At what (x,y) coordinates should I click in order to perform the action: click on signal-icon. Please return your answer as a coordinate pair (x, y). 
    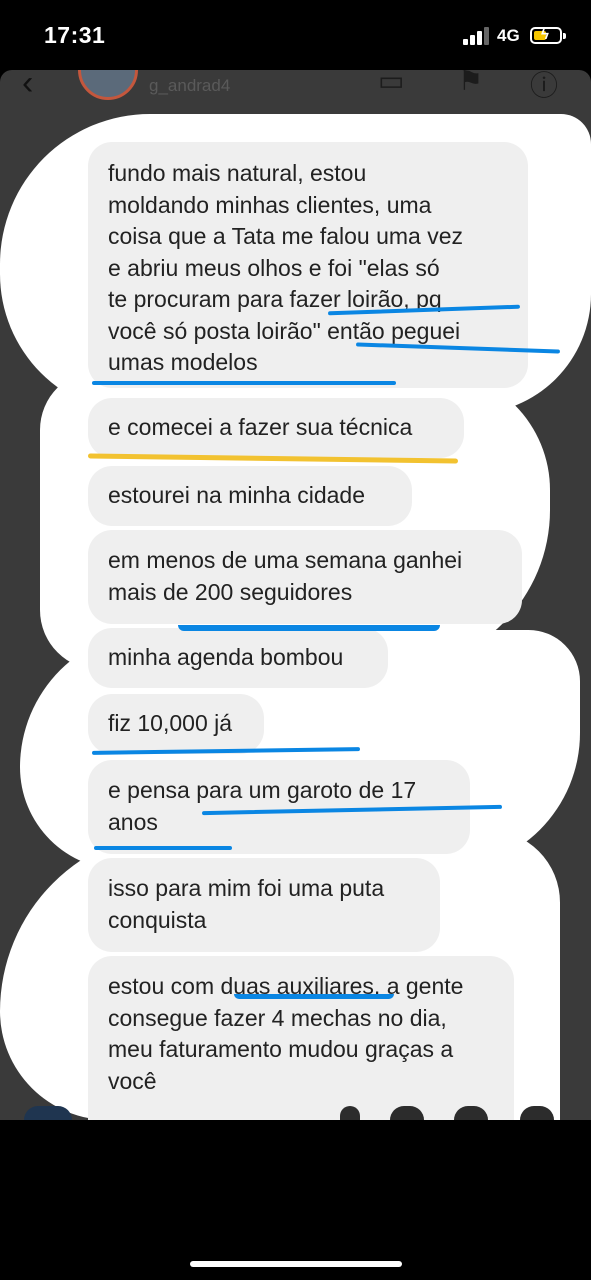
    Looking at the image, I should click on (477, 36).